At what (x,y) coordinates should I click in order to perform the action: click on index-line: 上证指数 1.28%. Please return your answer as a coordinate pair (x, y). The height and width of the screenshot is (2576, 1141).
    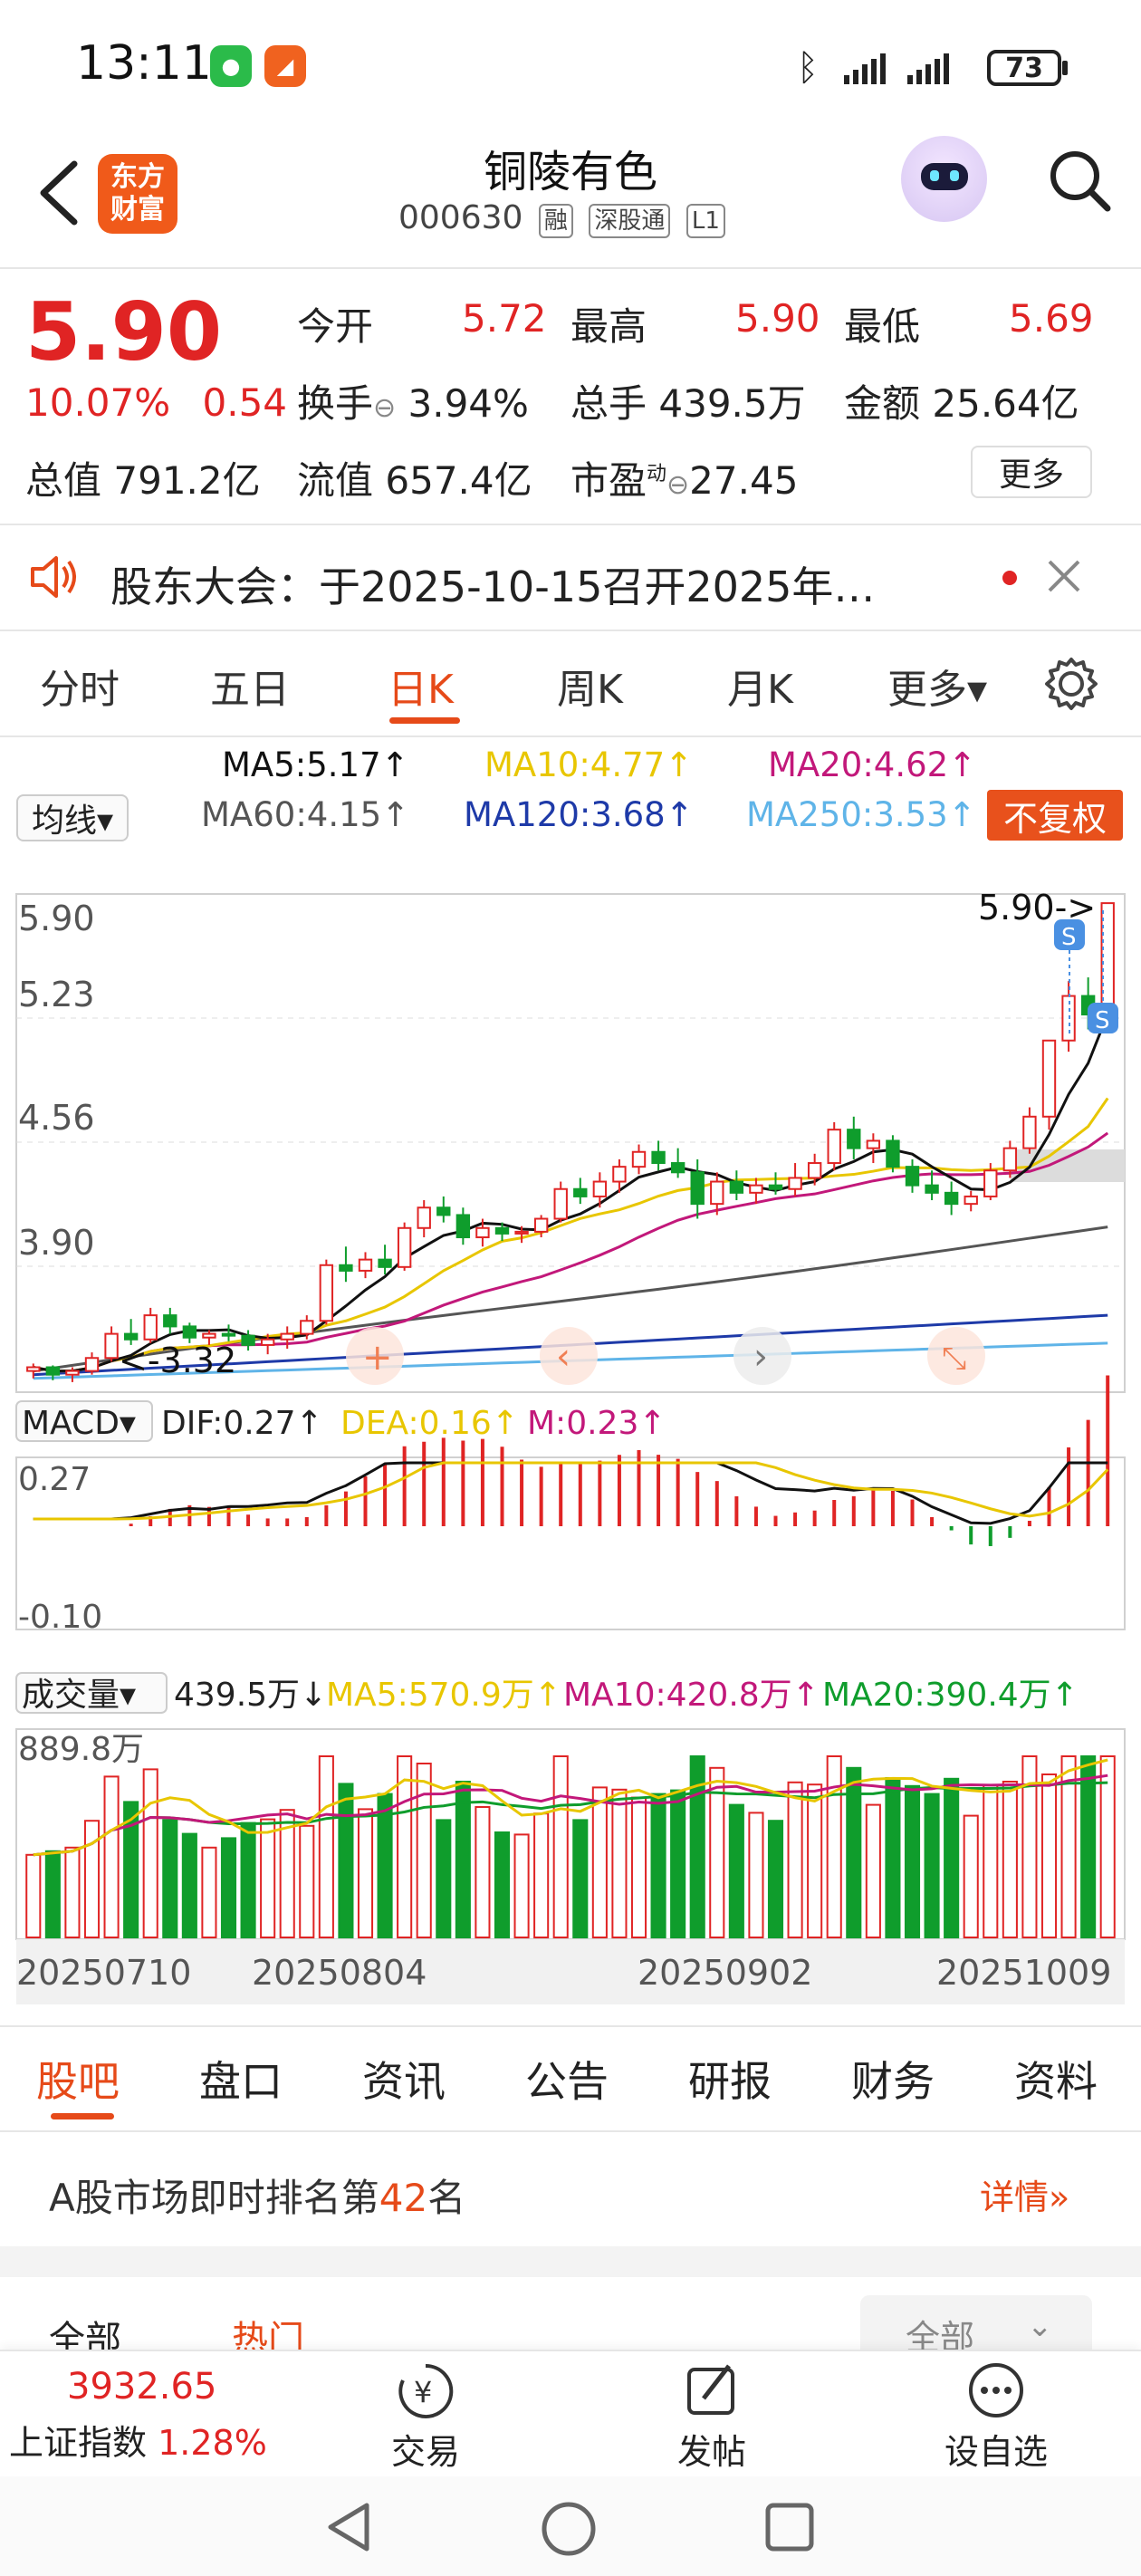
    Looking at the image, I should click on (138, 2440).